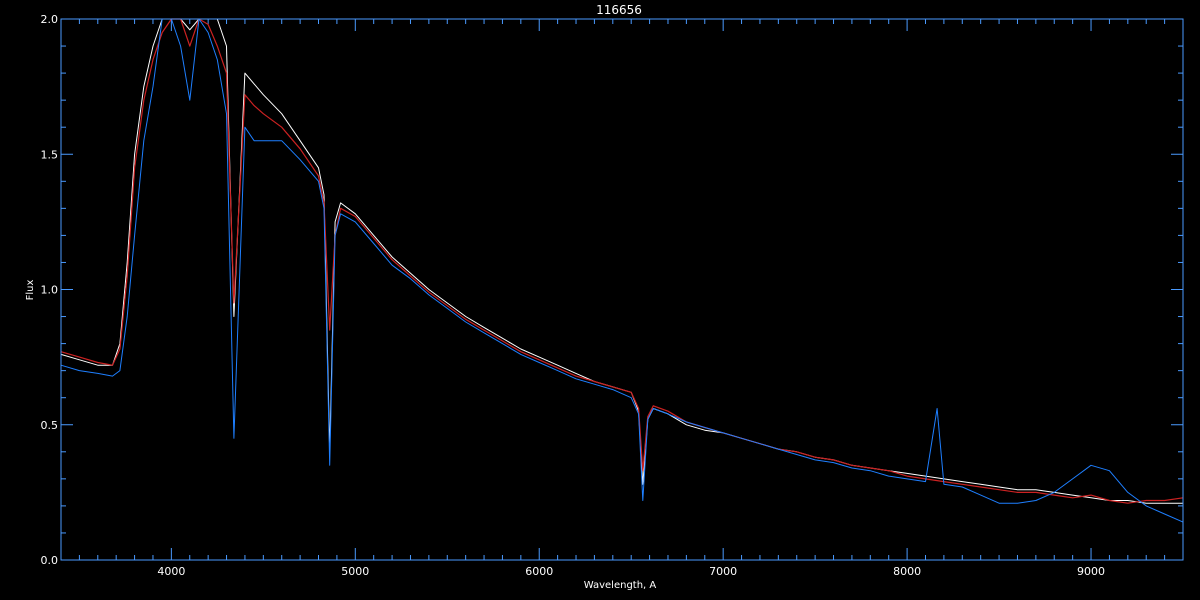 The image size is (1200, 600). I want to click on x-tick-label: 8000, so click(907, 571).